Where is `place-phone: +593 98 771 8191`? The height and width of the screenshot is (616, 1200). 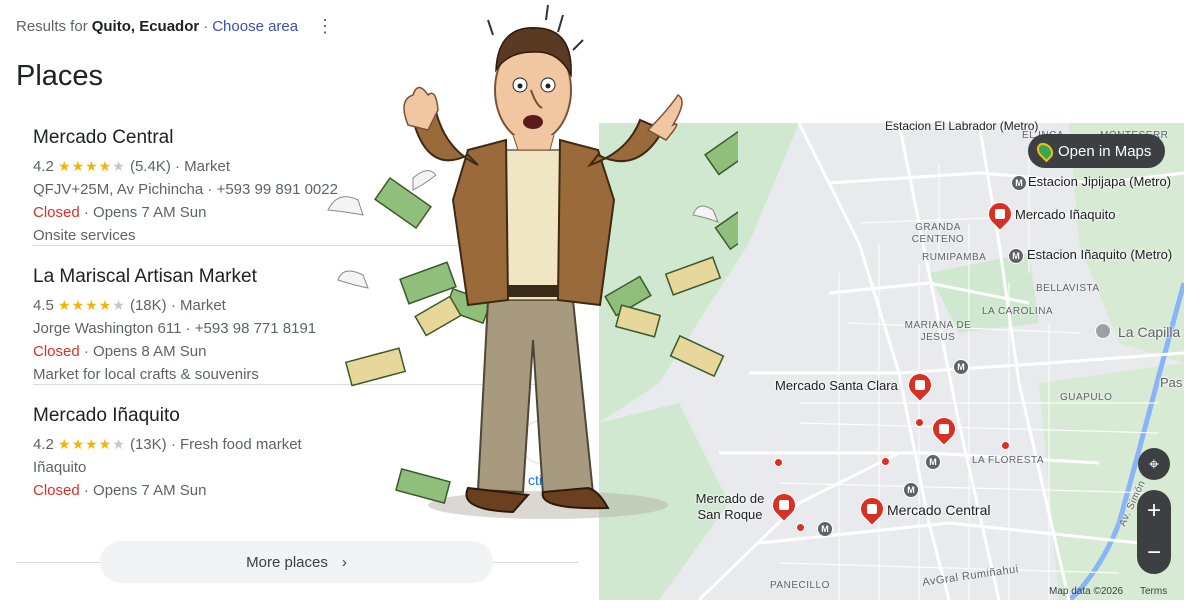 place-phone: +593 98 771 8191 is located at coordinates (255, 328).